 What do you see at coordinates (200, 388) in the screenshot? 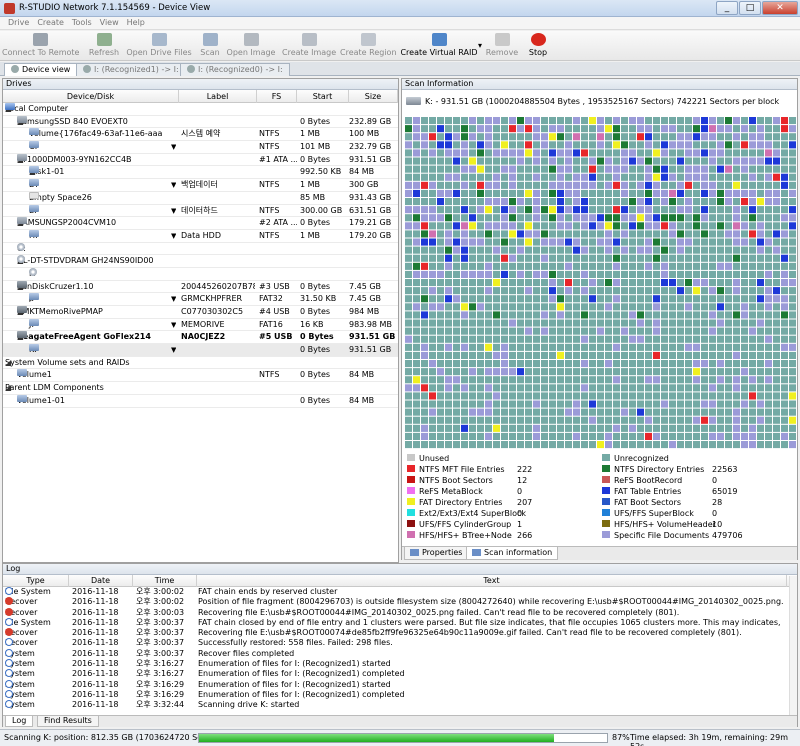
I see `drive-row: ◢ Parent LDM Components` at bounding box center [200, 388].